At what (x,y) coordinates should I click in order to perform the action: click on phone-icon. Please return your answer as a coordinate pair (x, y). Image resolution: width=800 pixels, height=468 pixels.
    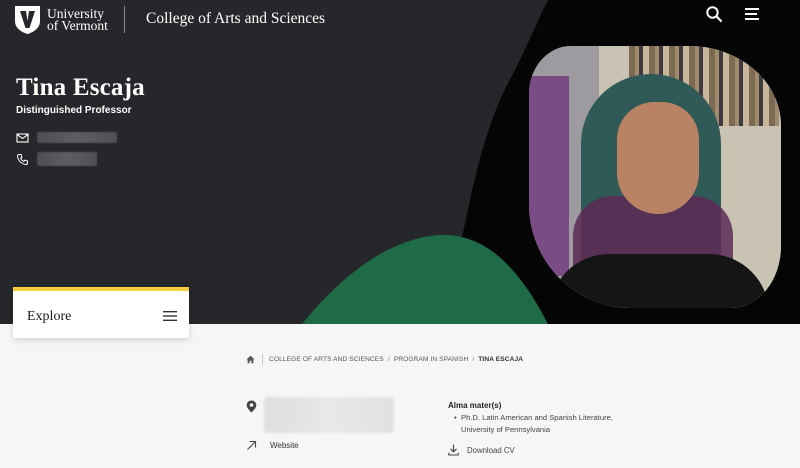
    Looking at the image, I should click on (22, 159).